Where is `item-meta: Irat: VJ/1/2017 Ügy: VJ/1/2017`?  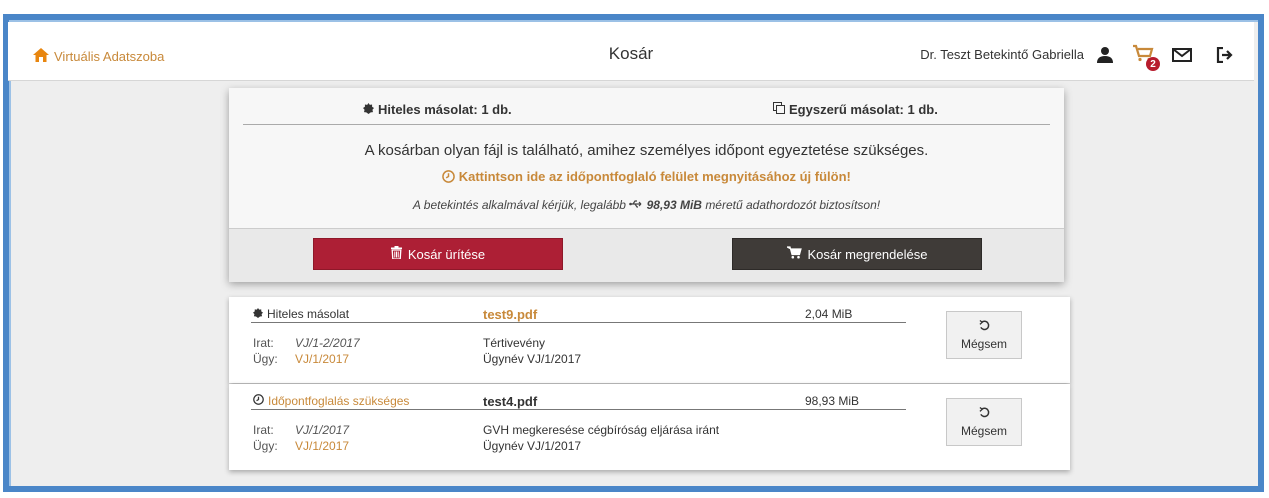 item-meta: Irat: VJ/1/2017 Ügy: VJ/1/2017 is located at coordinates (301, 438).